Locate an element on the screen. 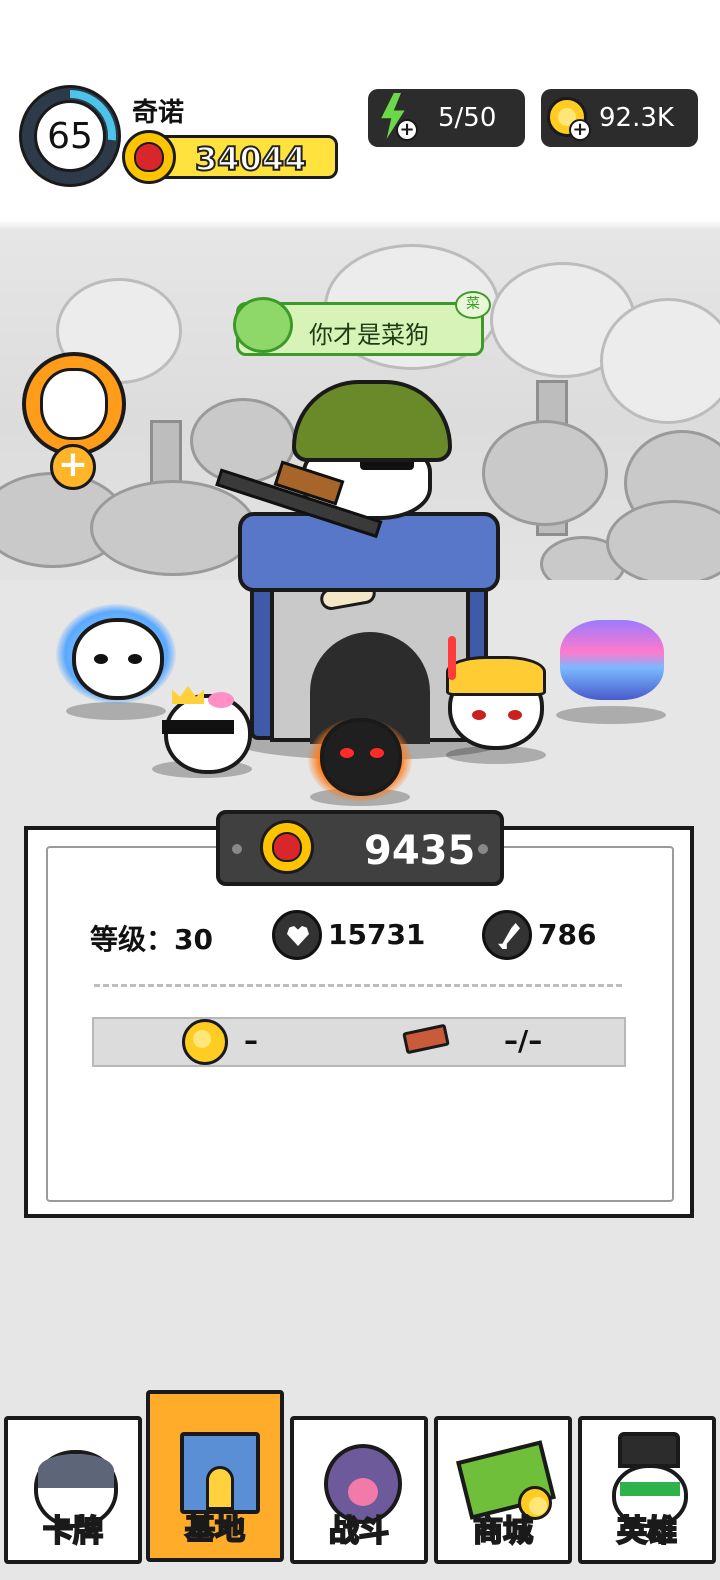  background-tree is located at coordinates (545, 473).